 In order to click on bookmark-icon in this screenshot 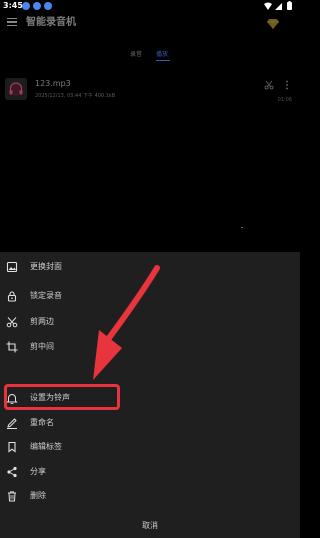, I will do `click(12, 447)`.